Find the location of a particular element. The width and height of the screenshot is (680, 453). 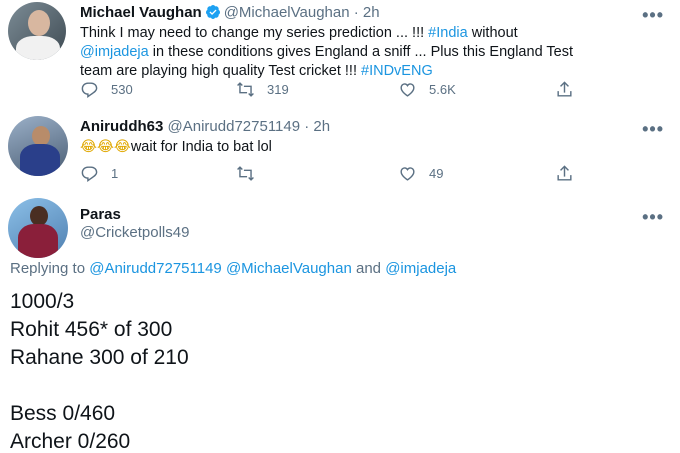

emoji-text: 😂😂😂 is located at coordinates (105, 147).